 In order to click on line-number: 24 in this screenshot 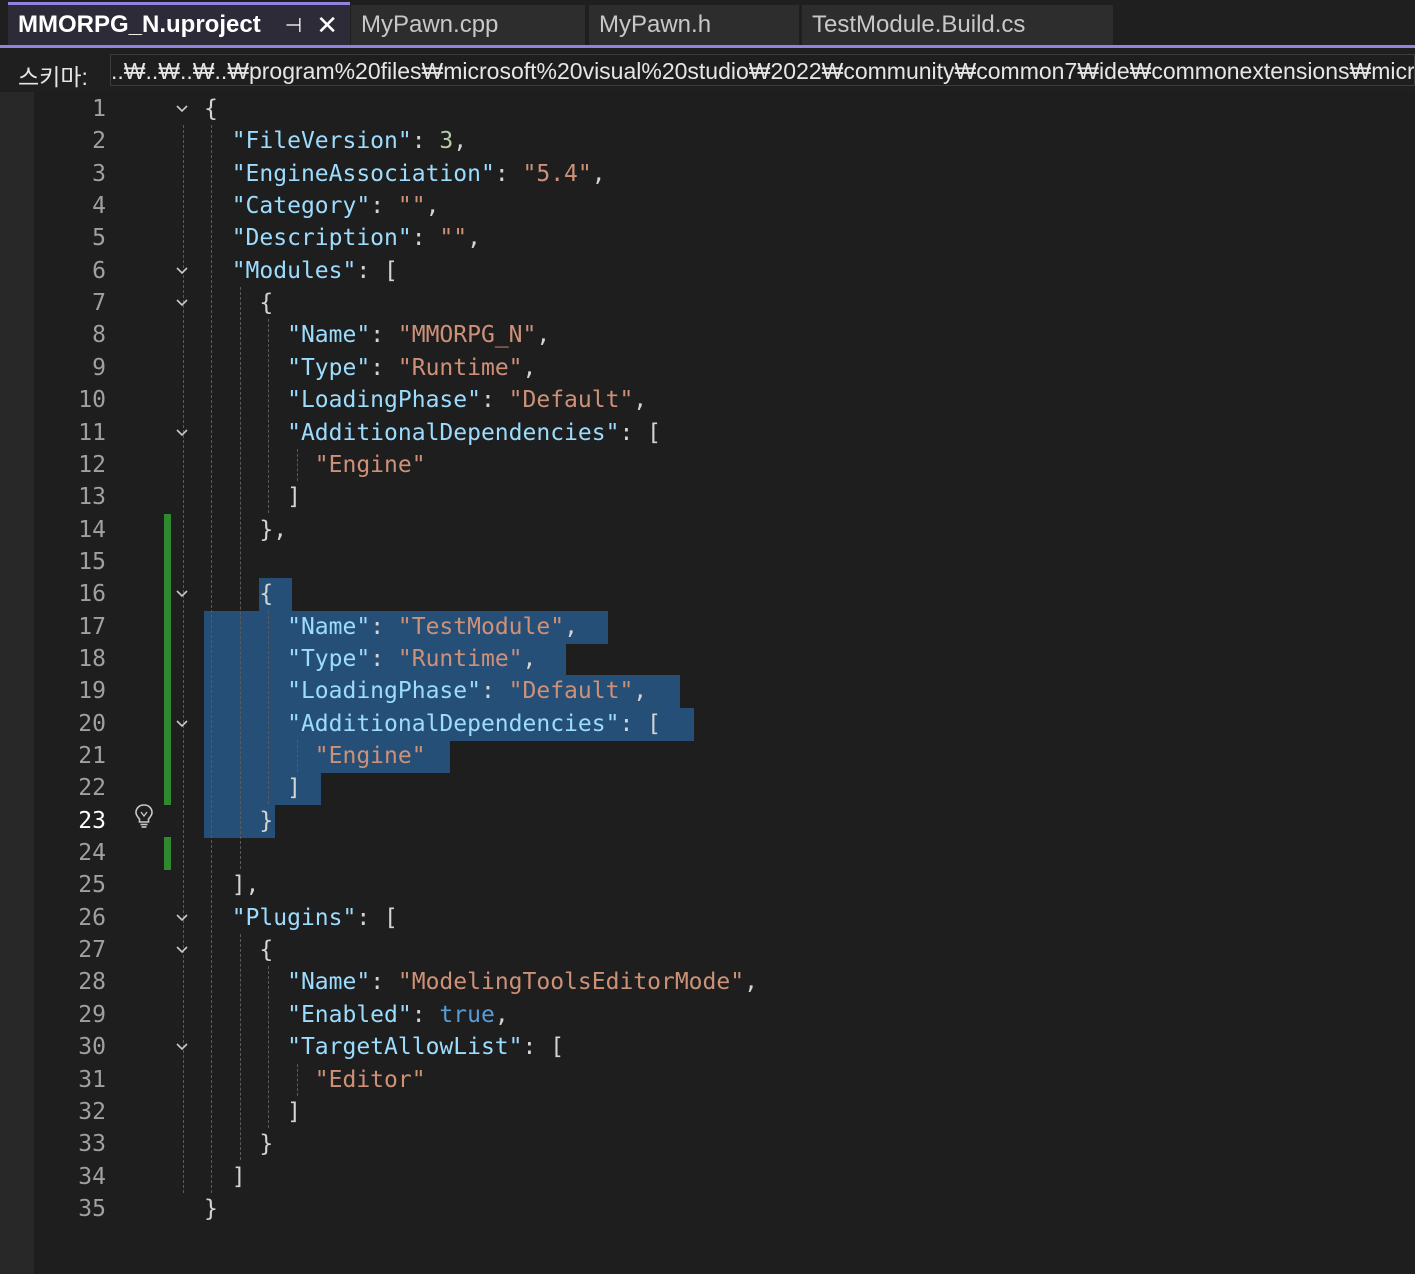, I will do `click(92, 853)`.